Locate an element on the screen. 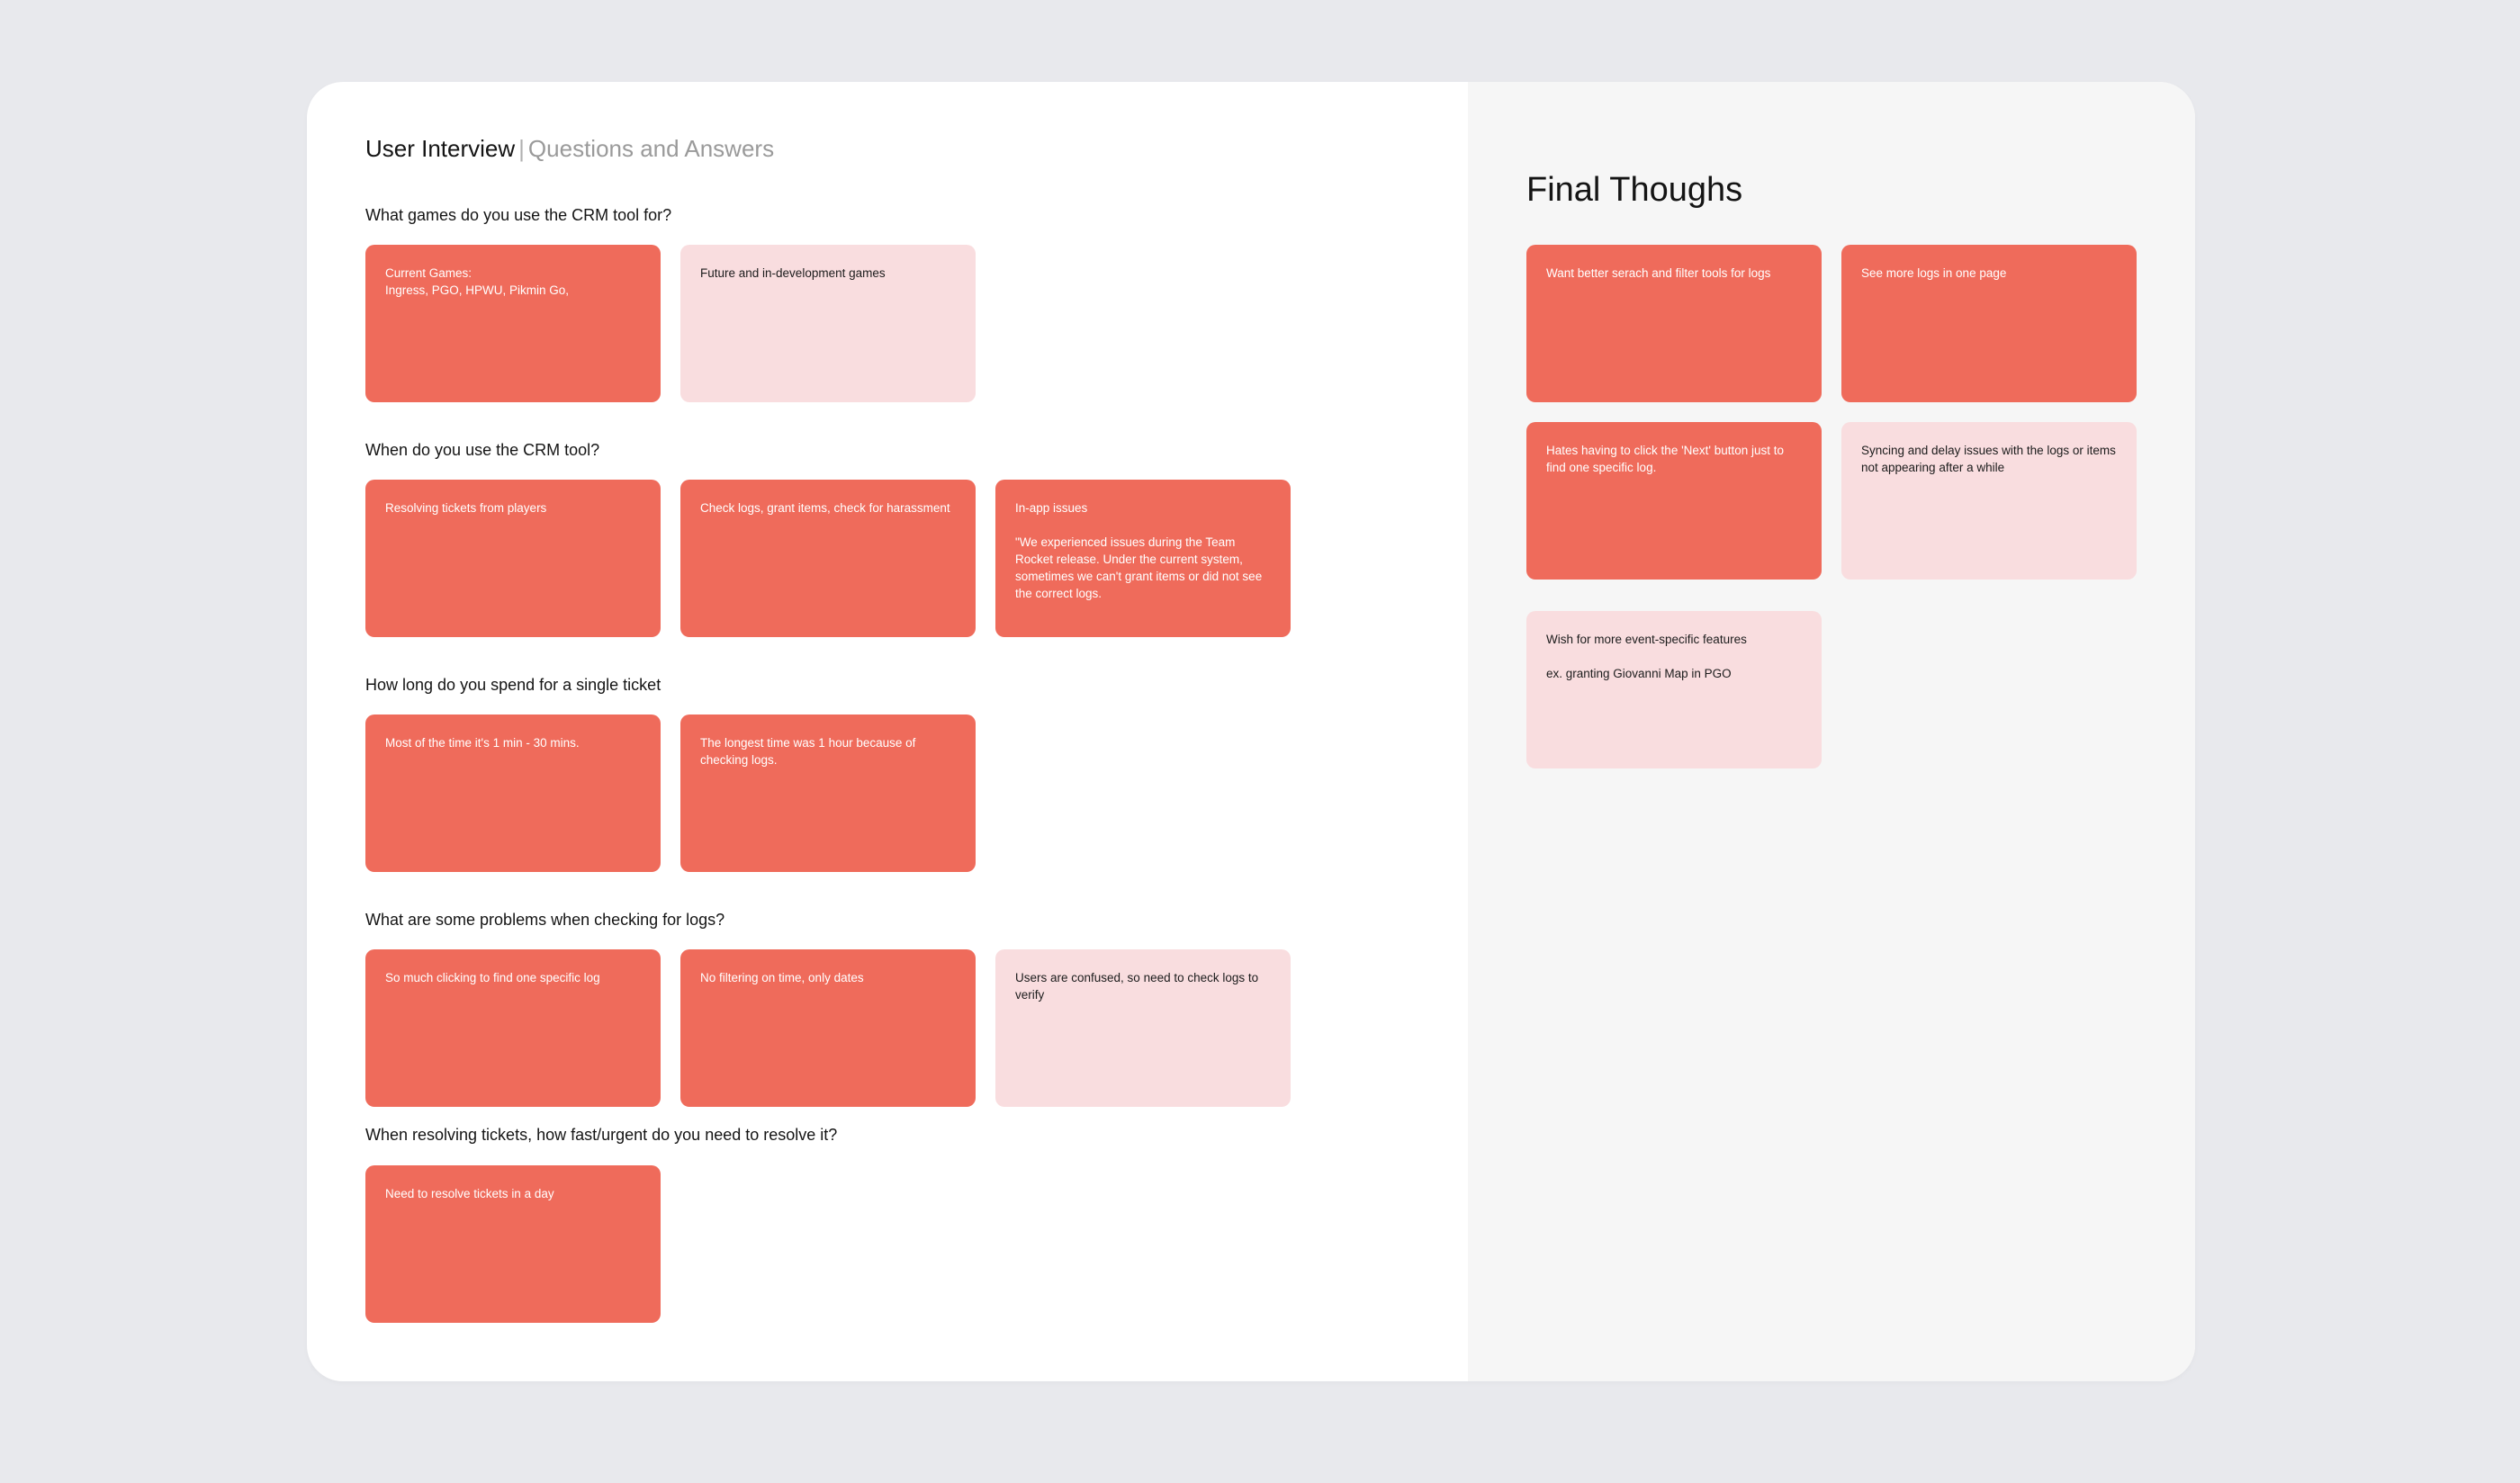 This screenshot has height=1483, width=2520. sticky-note: Need to resolve tickets in a day is located at coordinates (513, 1244).